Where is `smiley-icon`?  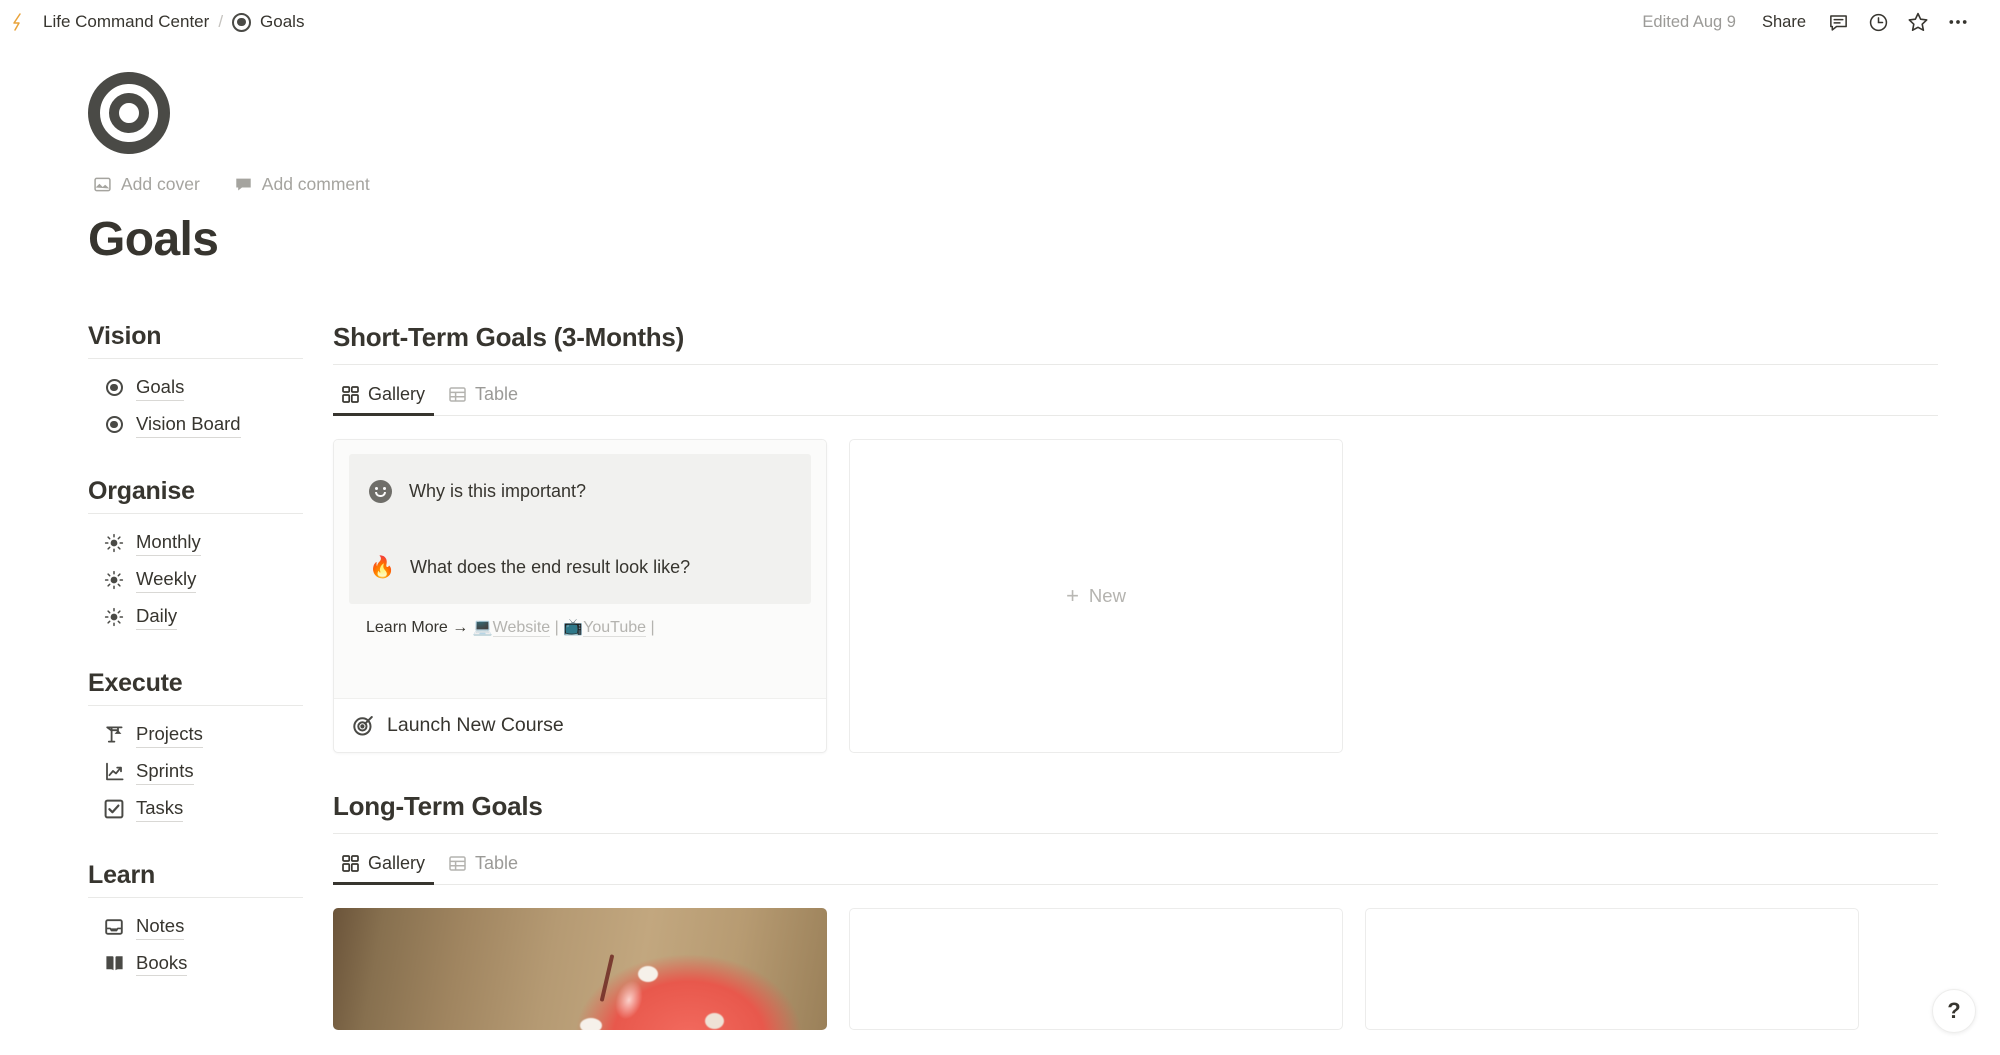
smiley-icon is located at coordinates (380, 491).